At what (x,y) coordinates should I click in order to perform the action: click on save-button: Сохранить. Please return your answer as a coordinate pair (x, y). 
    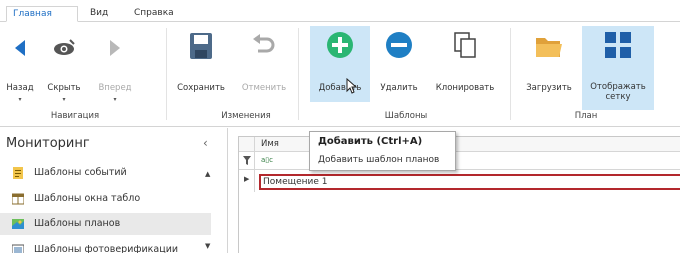
    Looking at the image, I should click on (201, 64).